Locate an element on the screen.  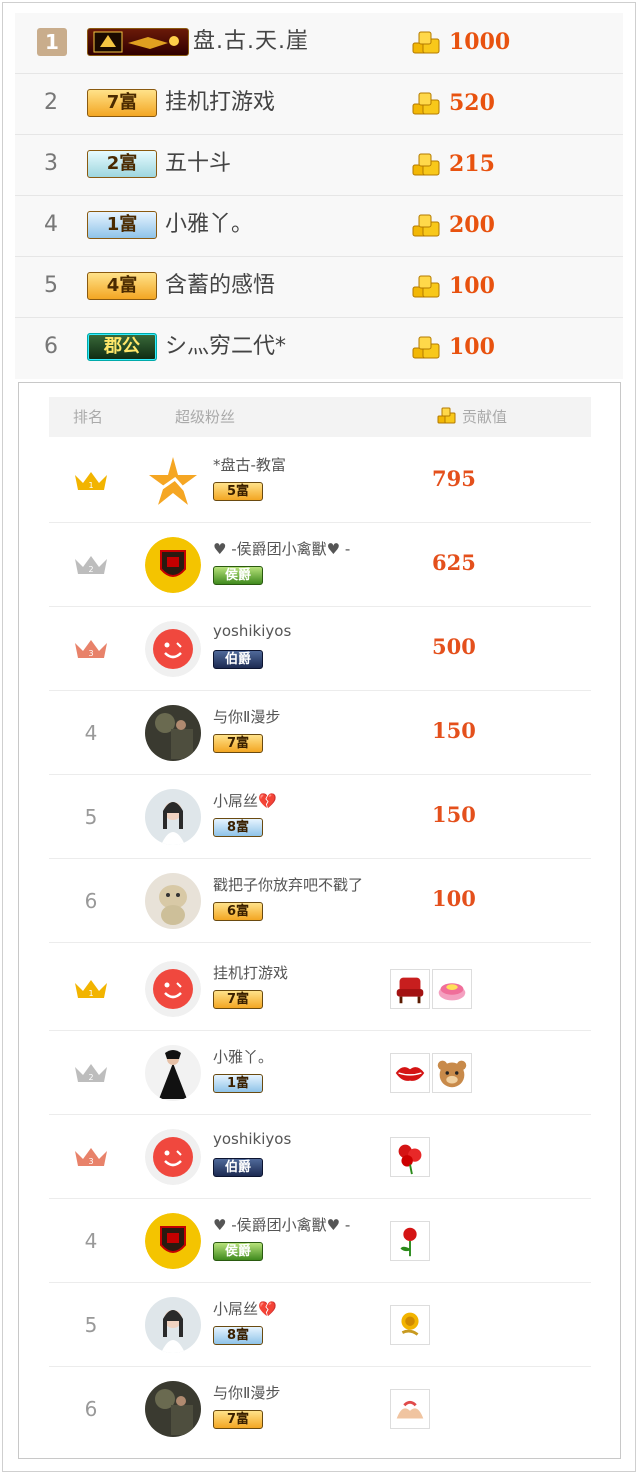
contribution-row-2: 2 ♥ -侯爵团小禽獸♥ - 侯爵 625 is located at coordinates (320, 565).